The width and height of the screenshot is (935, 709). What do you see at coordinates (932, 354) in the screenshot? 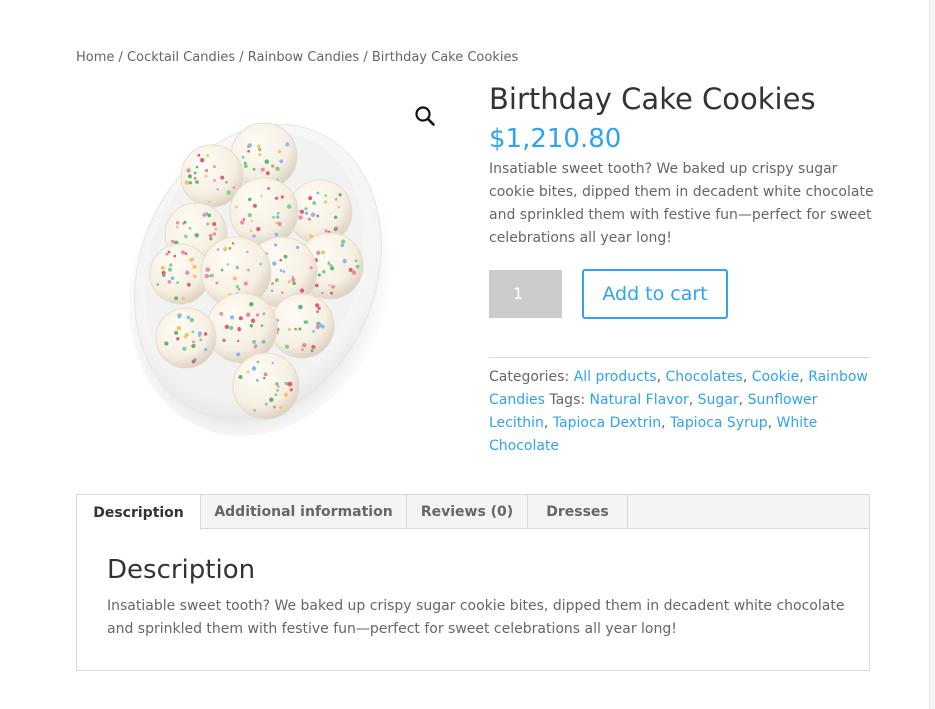
I see `scrollbar-track` at bounding box center [932, 354].